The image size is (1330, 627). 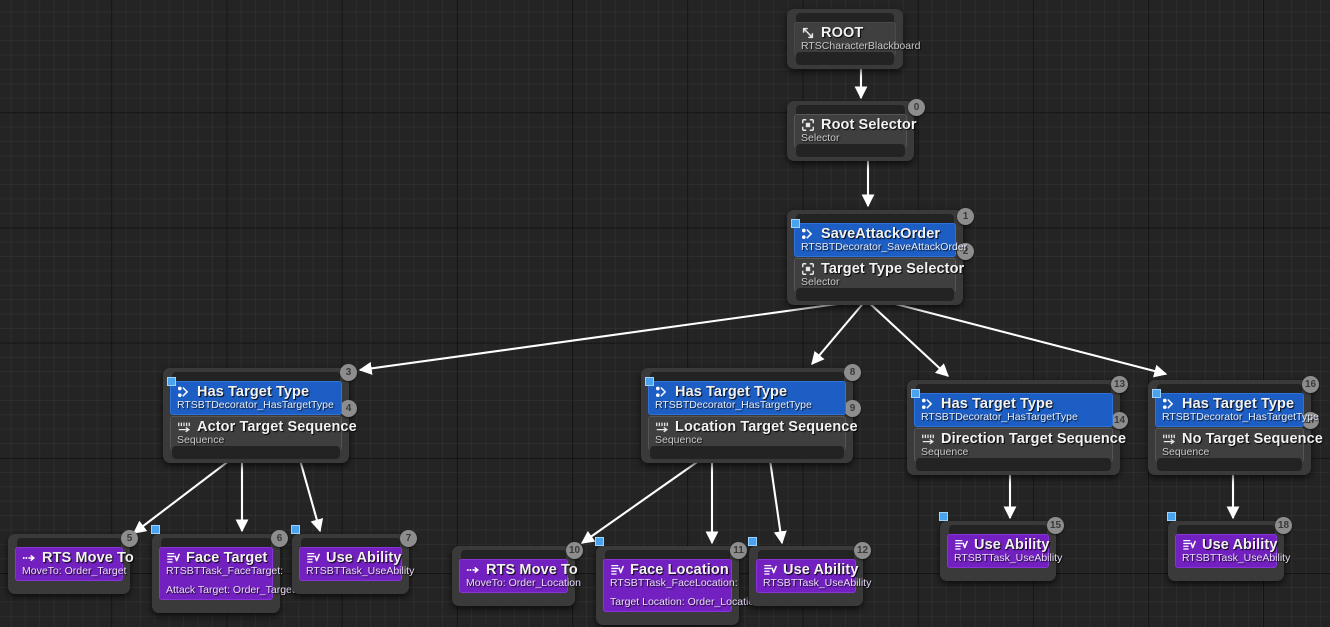 What do you see at coordinates (852, 408) in the screenshot?
I see `node-index-badge: 9` at bounding box center [852, 408].